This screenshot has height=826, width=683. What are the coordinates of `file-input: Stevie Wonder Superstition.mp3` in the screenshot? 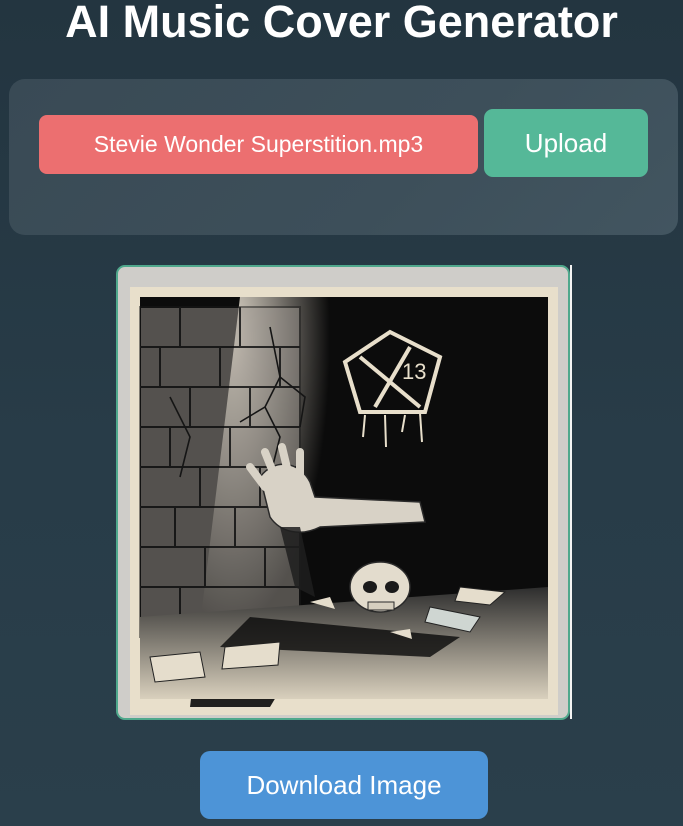 It's located at (258, 144).